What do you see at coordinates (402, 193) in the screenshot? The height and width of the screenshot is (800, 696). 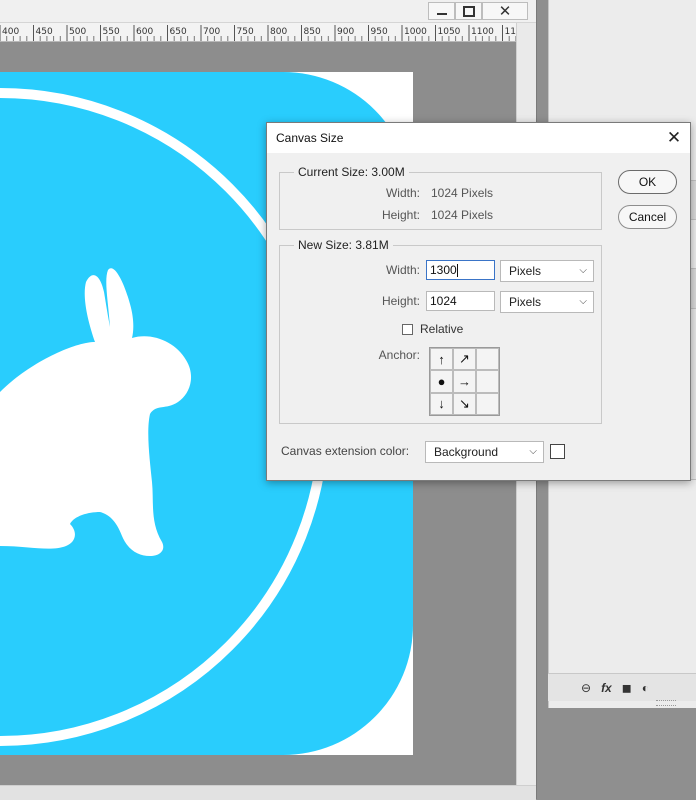 I see `current-width-label: Width:` at bounding box center [402, 193].